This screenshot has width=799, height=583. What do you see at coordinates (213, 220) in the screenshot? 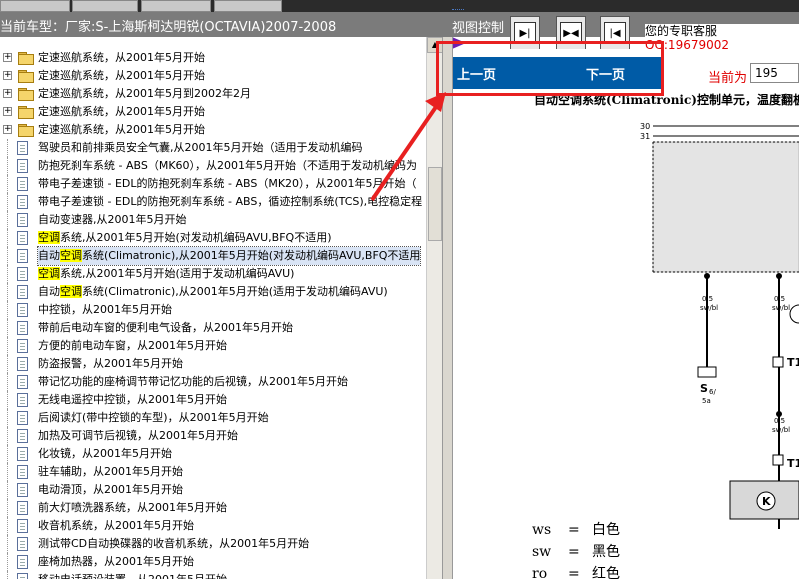
I see `tree-doc-item: 自动变速器,从2001年5月开始` at bounding box center [213, 220].